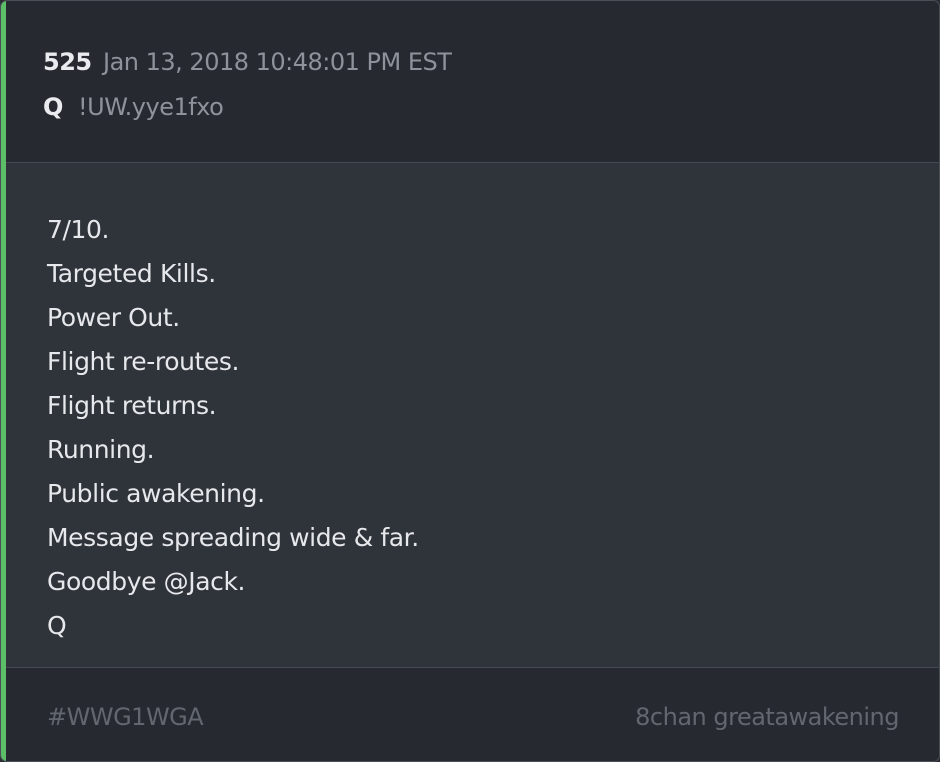  Describe the element at coordinates (132, 405) in the screenshot. I see `post-line: Flight returns.` at that location.